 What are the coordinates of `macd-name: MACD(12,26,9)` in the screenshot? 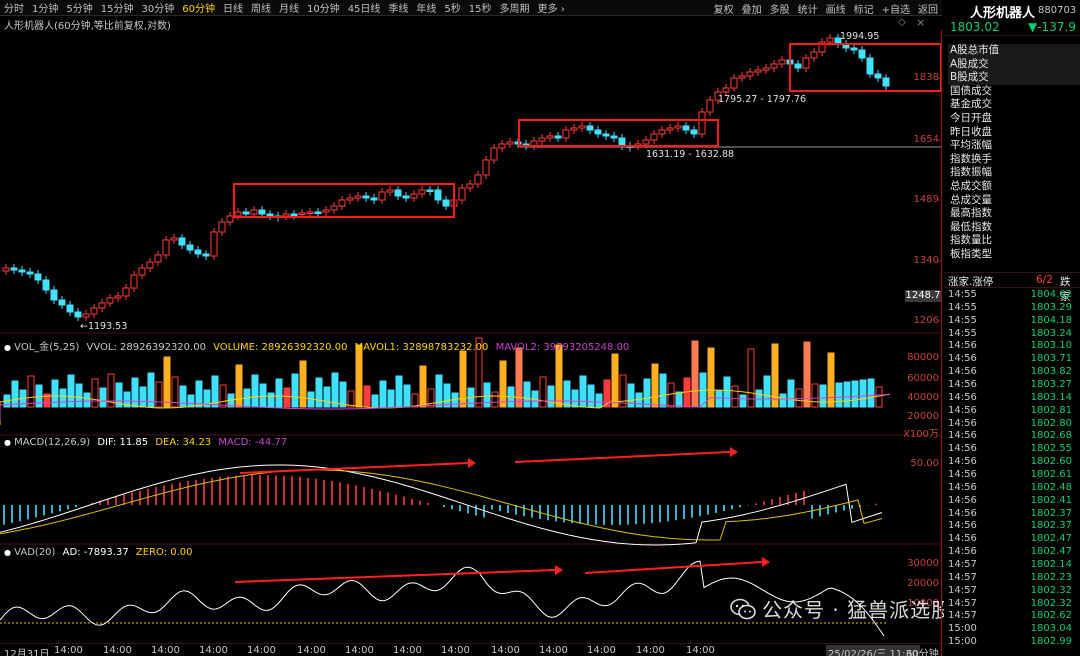 It's located at (52, 442).